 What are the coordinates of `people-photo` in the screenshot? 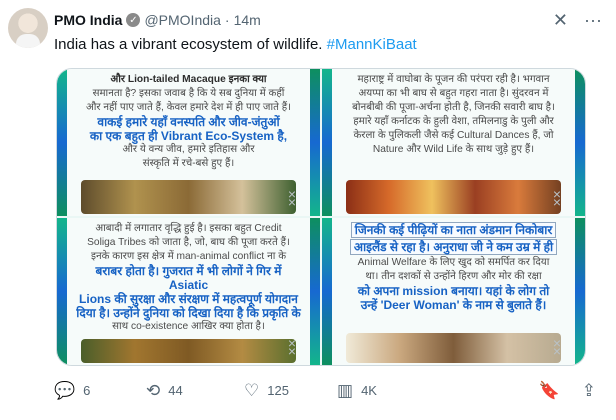 It's located at (453, 348).